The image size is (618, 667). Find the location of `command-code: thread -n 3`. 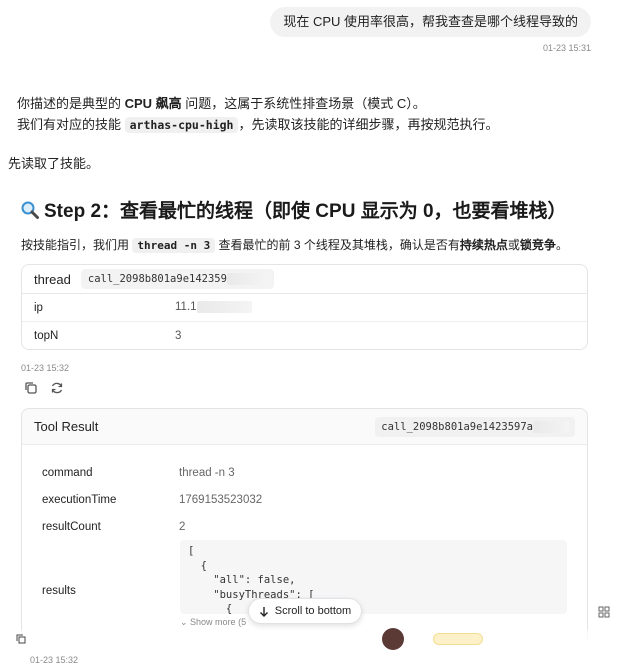

command-code: thread -n 3 is located at coordinates (174, 245).